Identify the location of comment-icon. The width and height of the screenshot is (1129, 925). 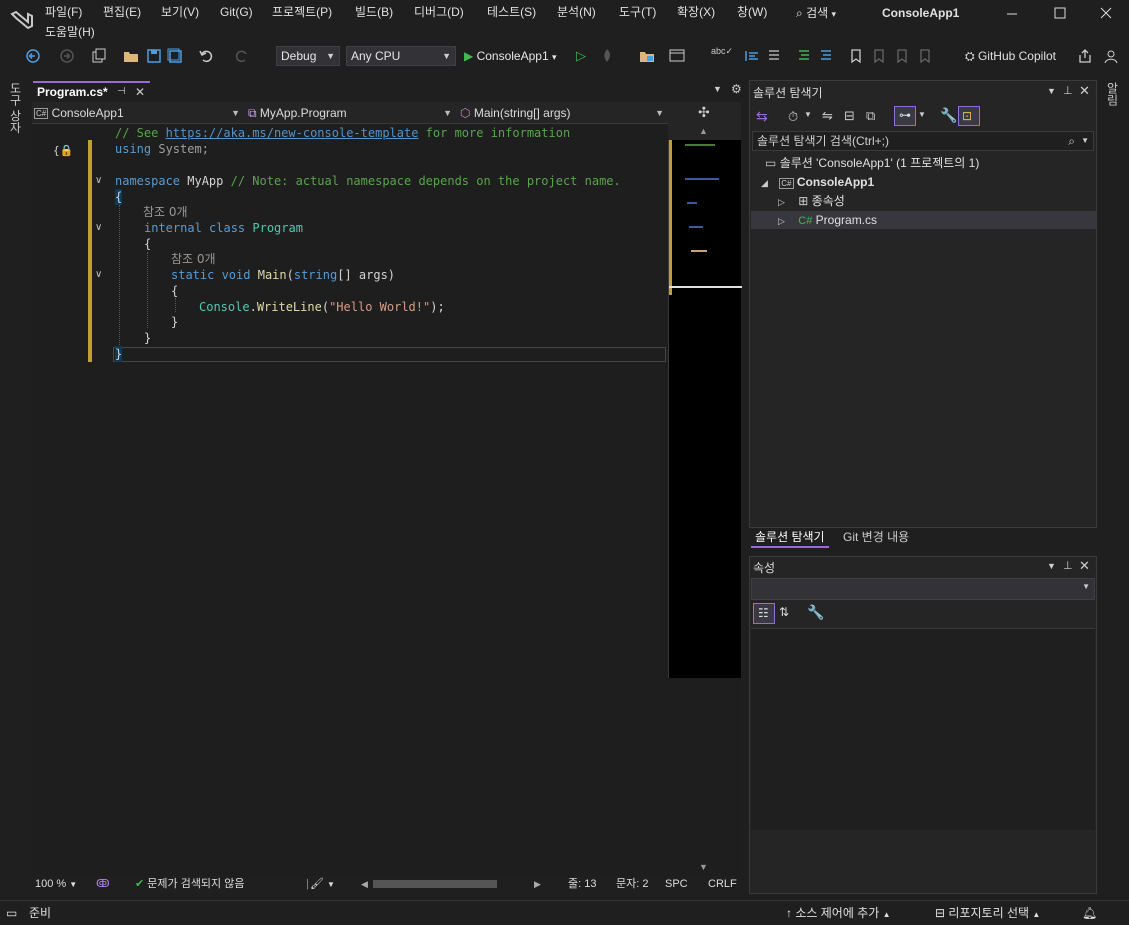
(804, 56).